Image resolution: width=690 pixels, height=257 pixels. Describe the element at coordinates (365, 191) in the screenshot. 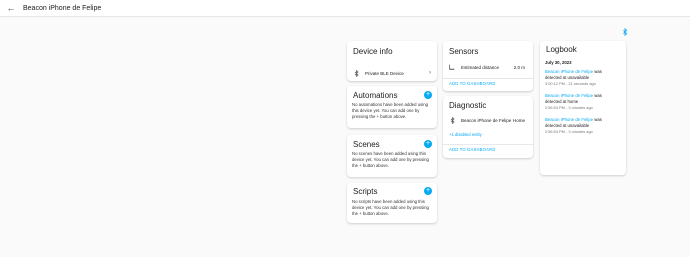

I see `scripts-title: Scripts` at that location.